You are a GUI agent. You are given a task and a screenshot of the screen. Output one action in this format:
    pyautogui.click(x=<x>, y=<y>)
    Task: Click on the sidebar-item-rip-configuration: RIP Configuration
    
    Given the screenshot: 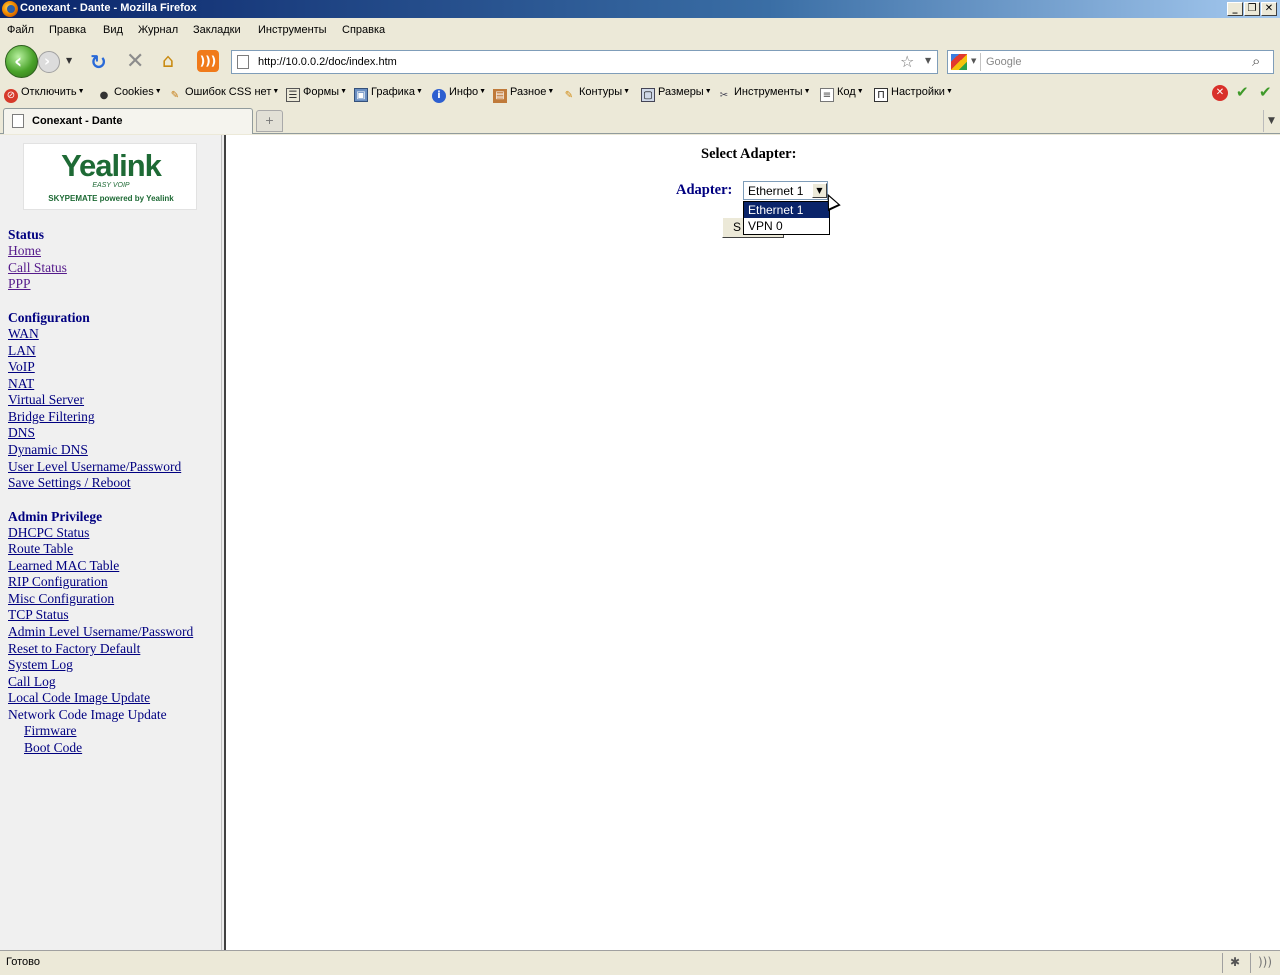 What is the action you would take?
    pyautogui.click(x=58, y=582)
    